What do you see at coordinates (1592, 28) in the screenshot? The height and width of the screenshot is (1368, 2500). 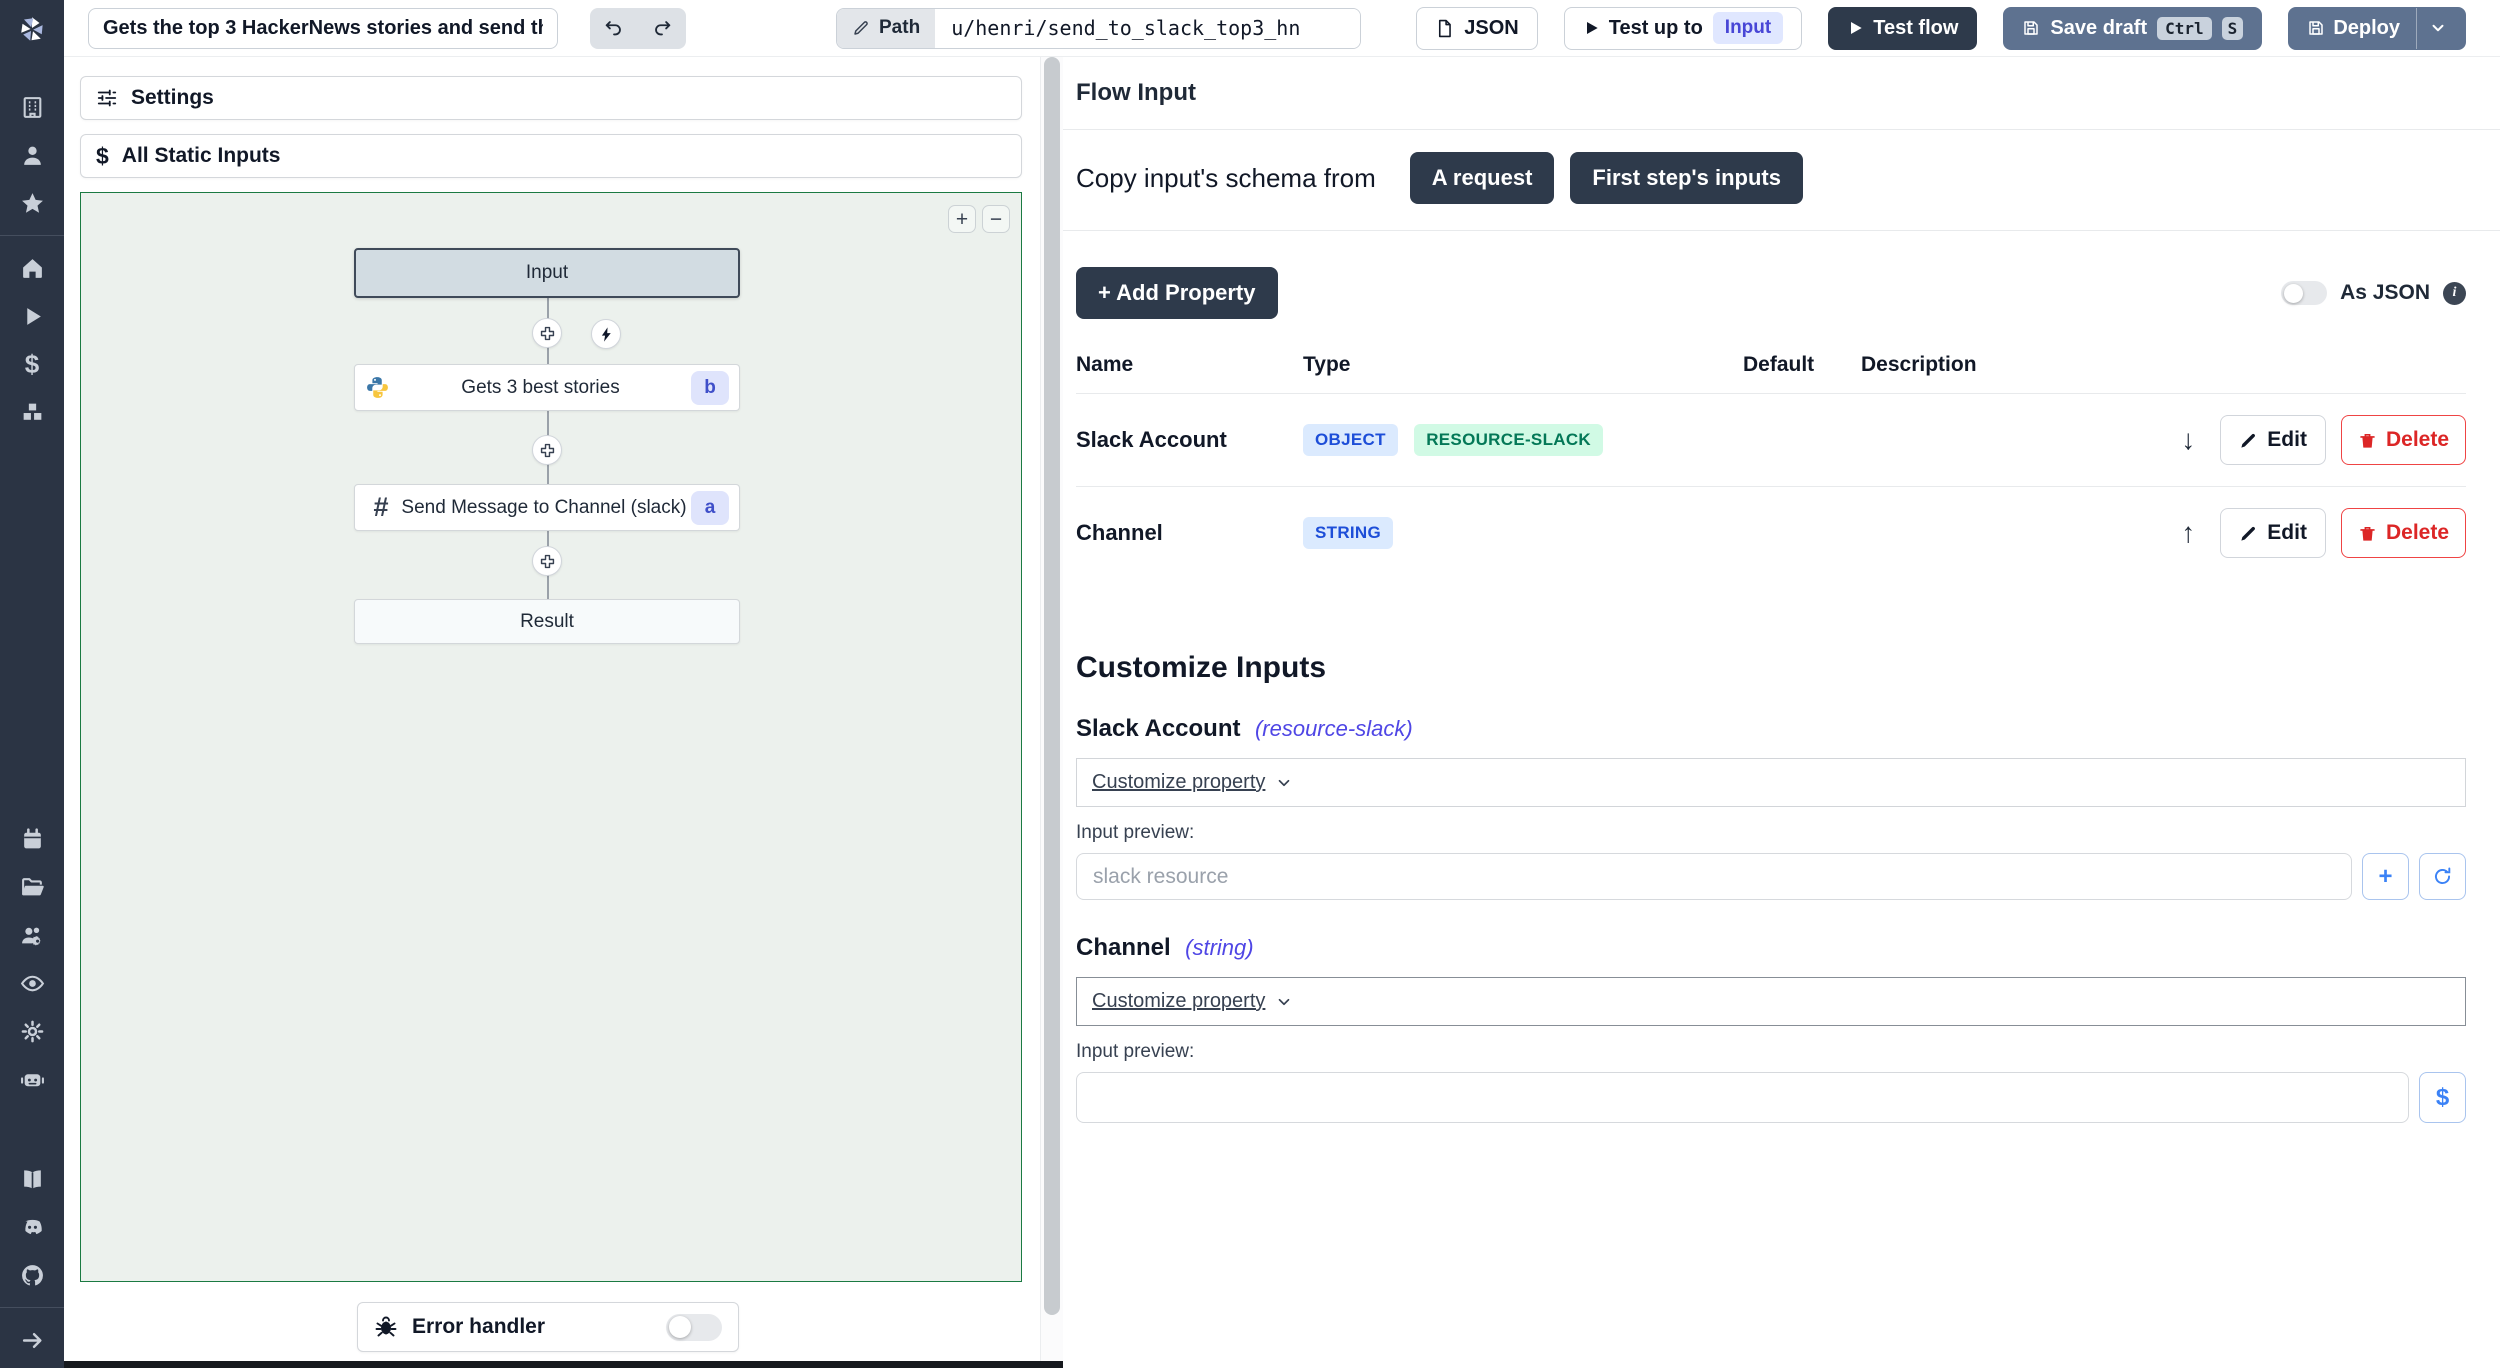 I see `play-icon` at bounding box center [1592, 28].